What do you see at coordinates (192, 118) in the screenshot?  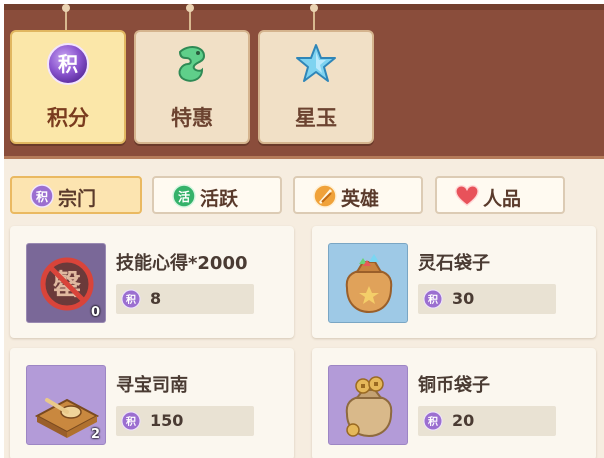 I see `tab-label: 特惠` at bounding box center [192, 118].